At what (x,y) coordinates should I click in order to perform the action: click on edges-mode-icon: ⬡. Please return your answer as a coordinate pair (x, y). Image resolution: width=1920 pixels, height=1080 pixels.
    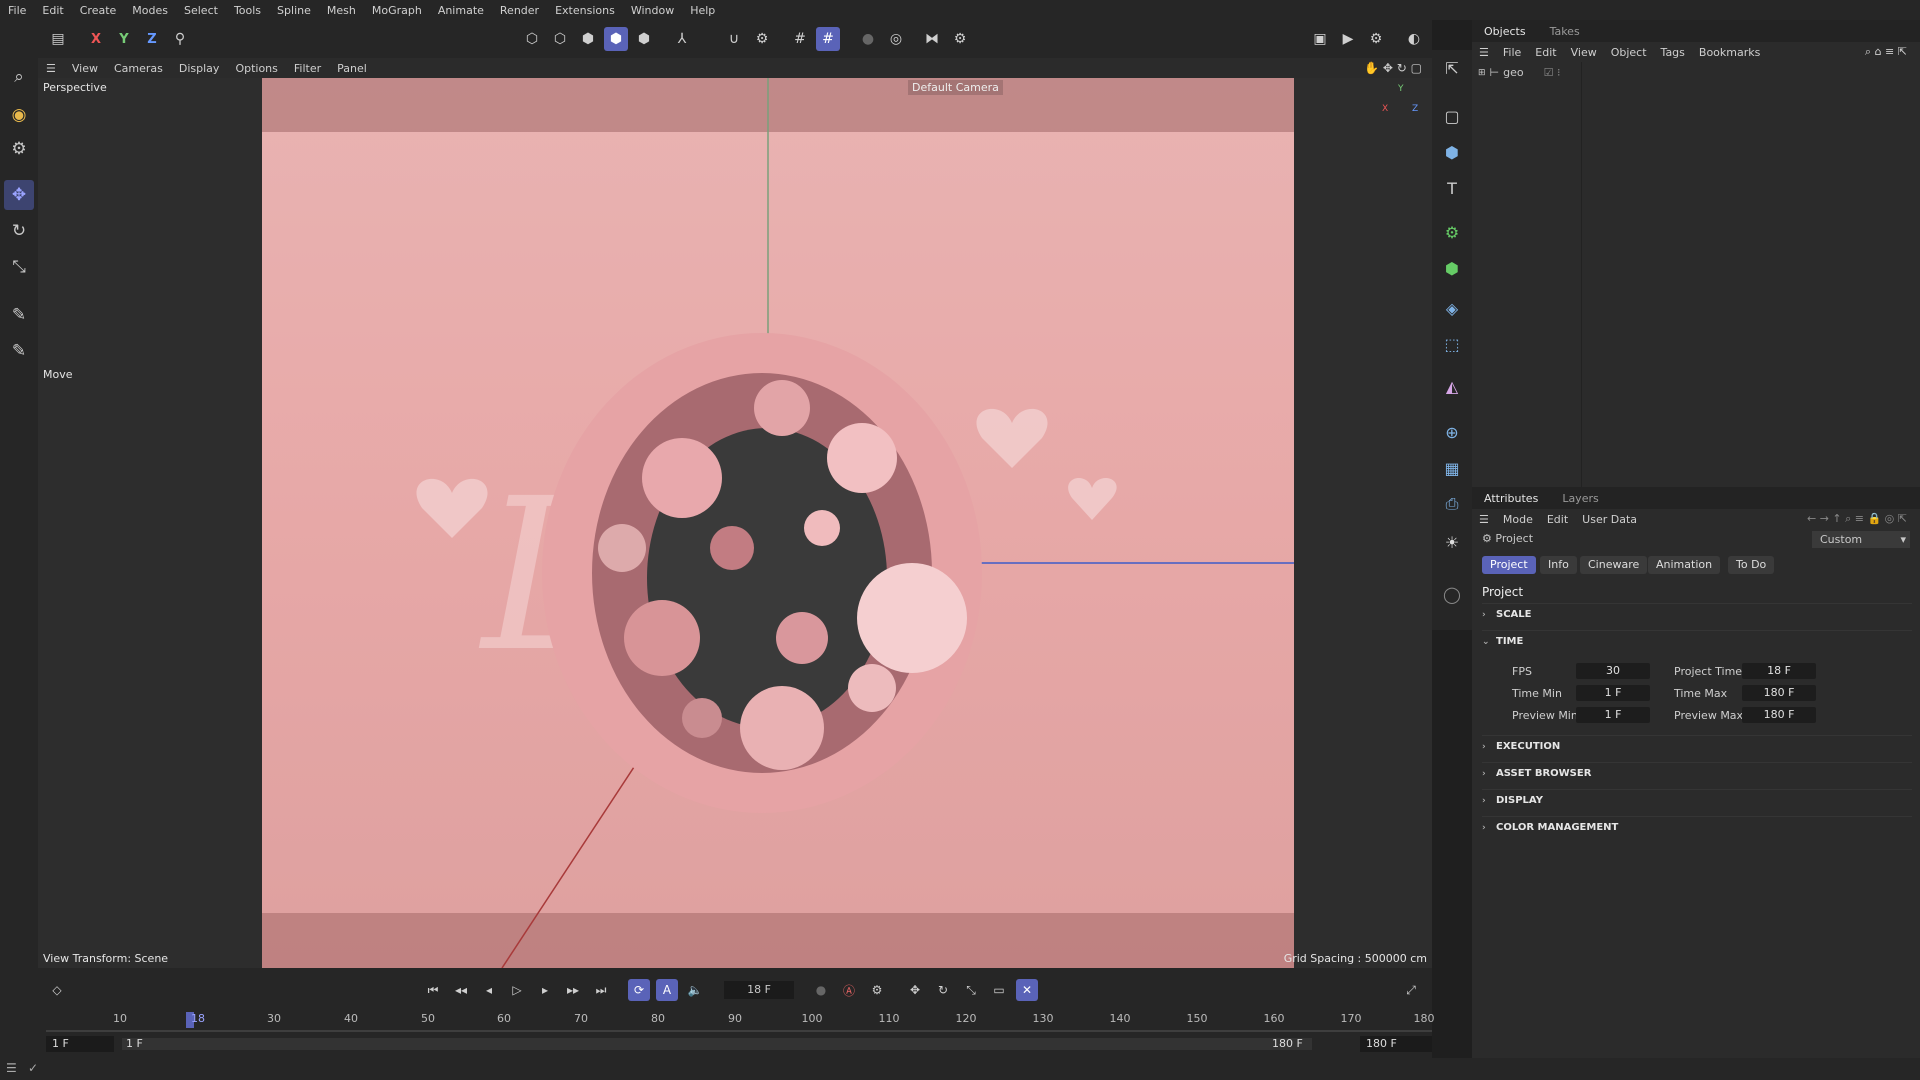
    Looking at the image, I should click on (560, 39).